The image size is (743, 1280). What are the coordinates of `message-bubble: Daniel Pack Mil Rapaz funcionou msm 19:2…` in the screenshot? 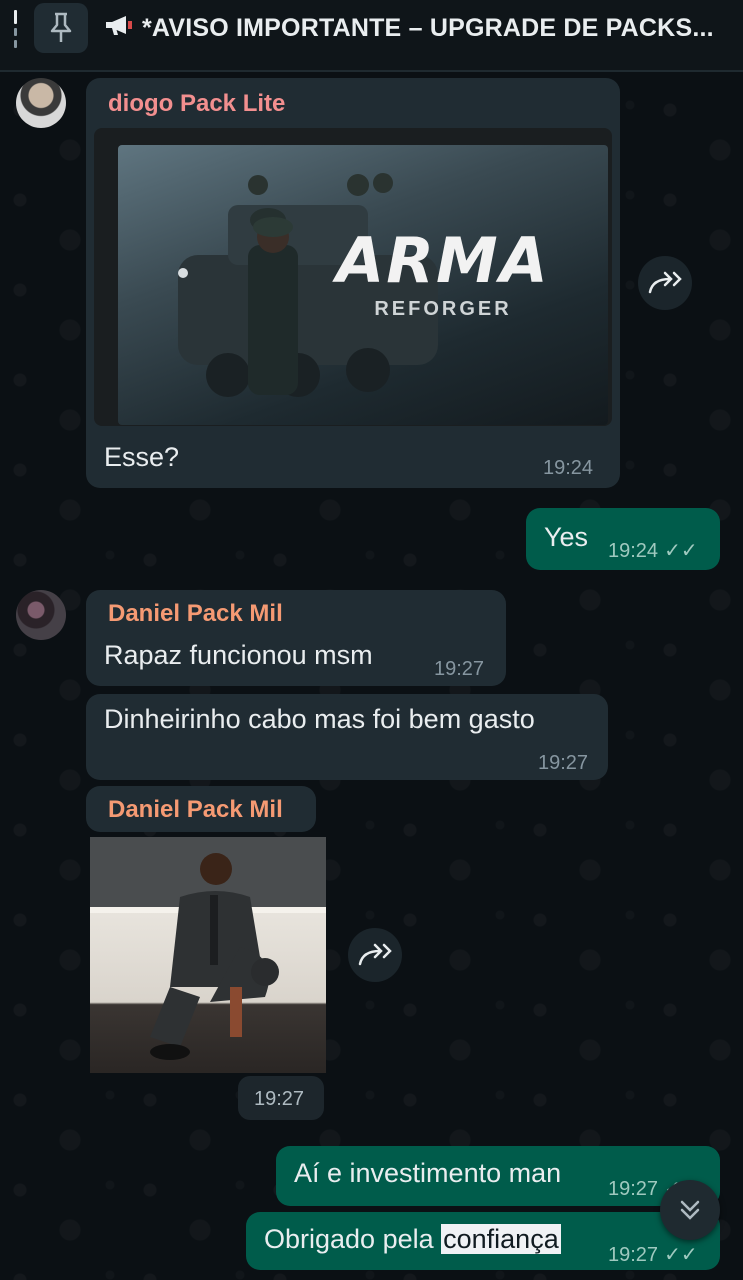 It's located at (296, 638).